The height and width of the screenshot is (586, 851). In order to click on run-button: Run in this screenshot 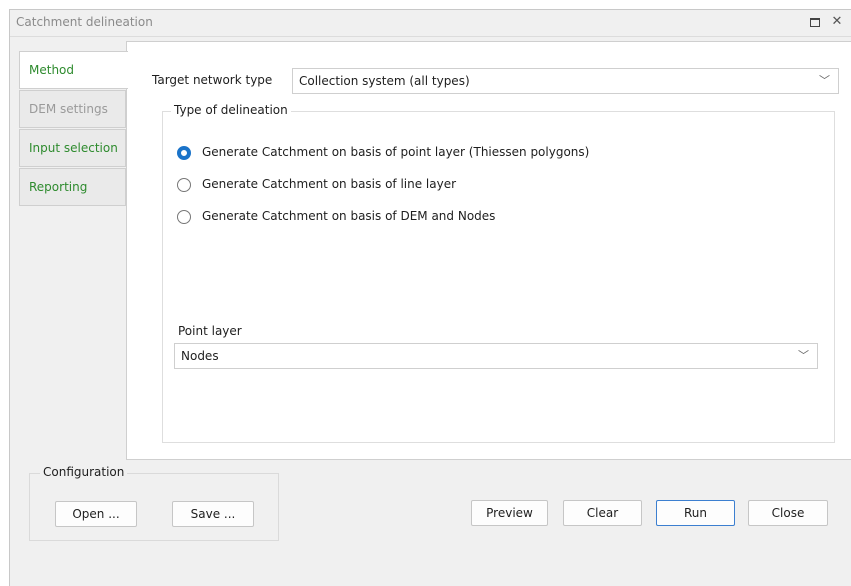, I will do `click(695, 513)`.